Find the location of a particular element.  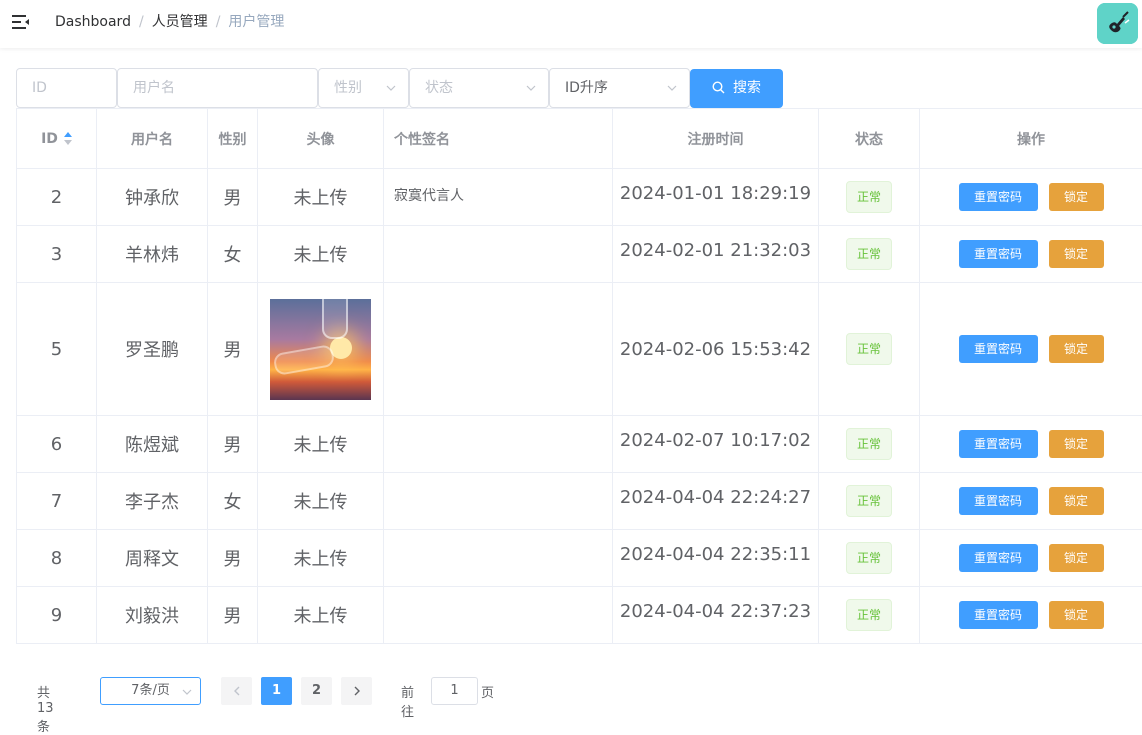

cell-username: 周释文 is located at coordinates (152, 558).